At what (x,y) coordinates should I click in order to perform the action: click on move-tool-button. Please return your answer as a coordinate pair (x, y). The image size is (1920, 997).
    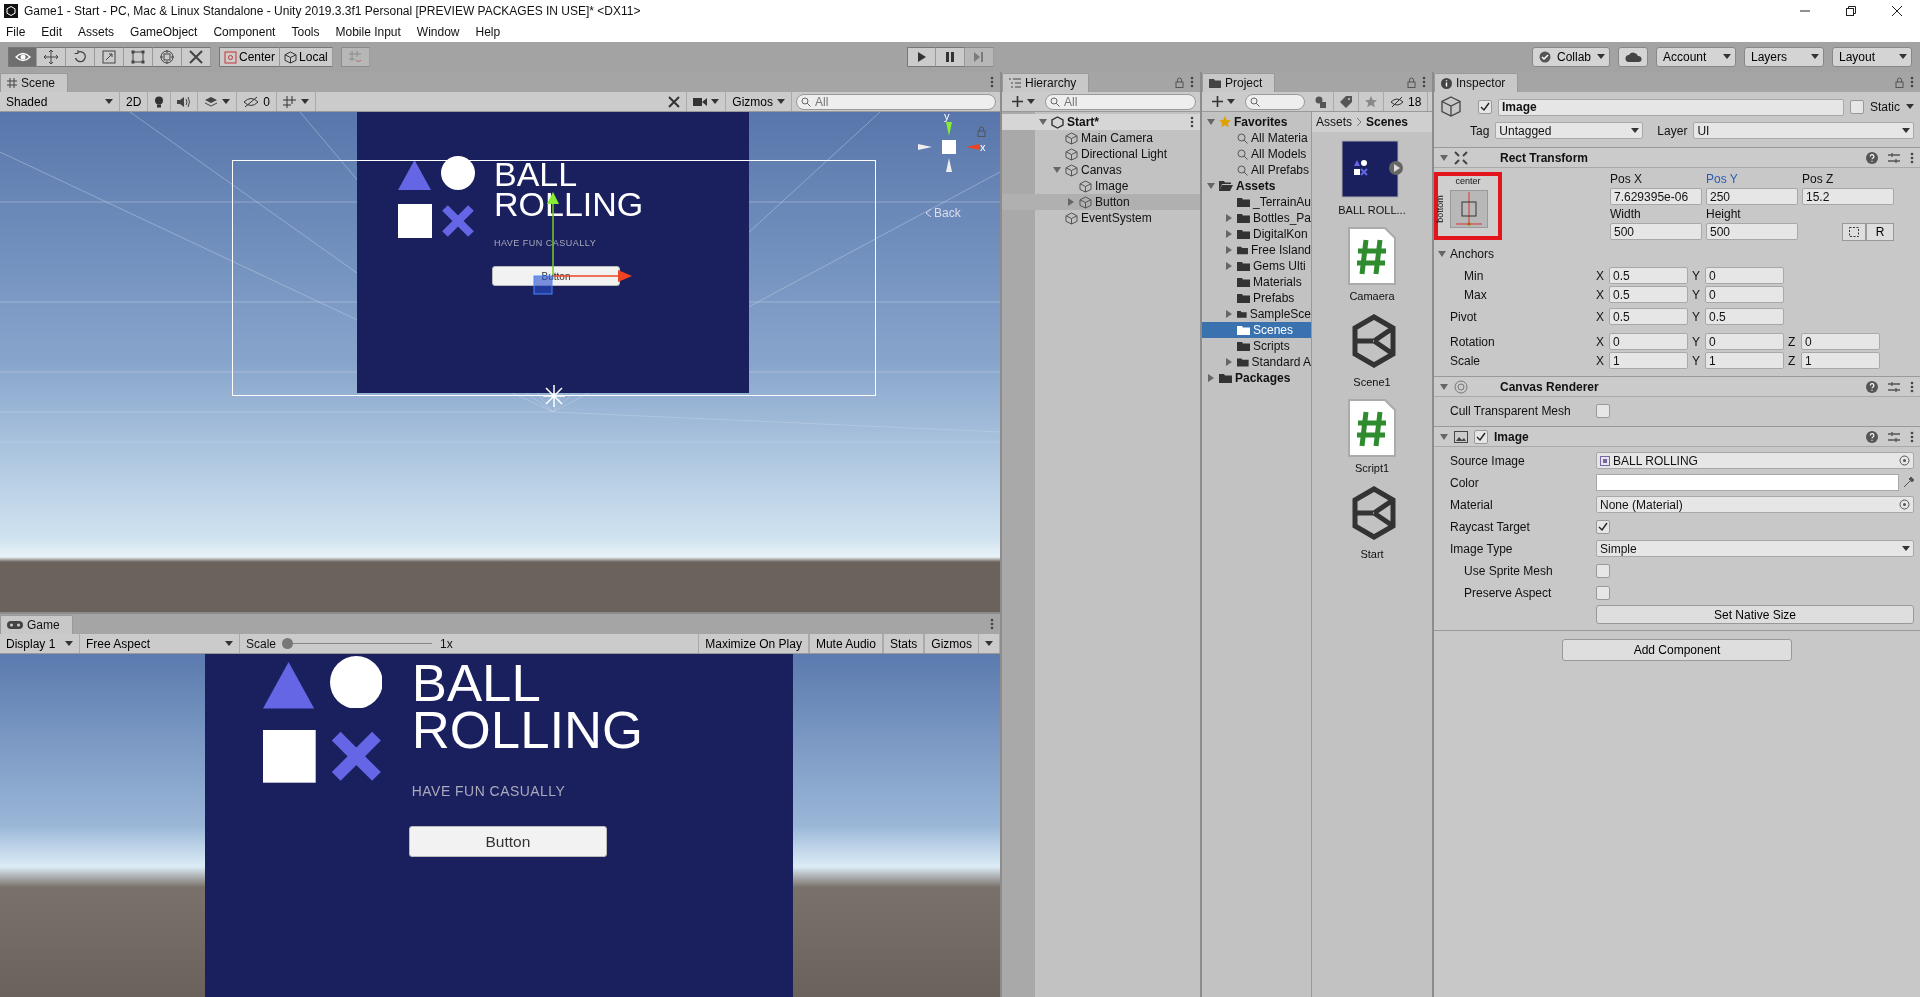
    Looking at the image, I should click on (51, 57).